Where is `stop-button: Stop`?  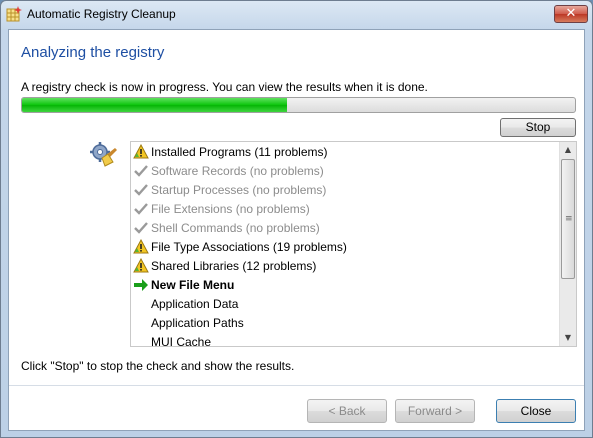
stop-button: Stop is located at coordinates (538, 127).